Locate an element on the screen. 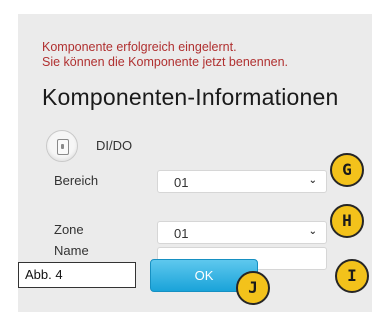 This screenshot has height=325, width=390. page-title: Komponenten-Informationen is located at coordinates (190, 97).